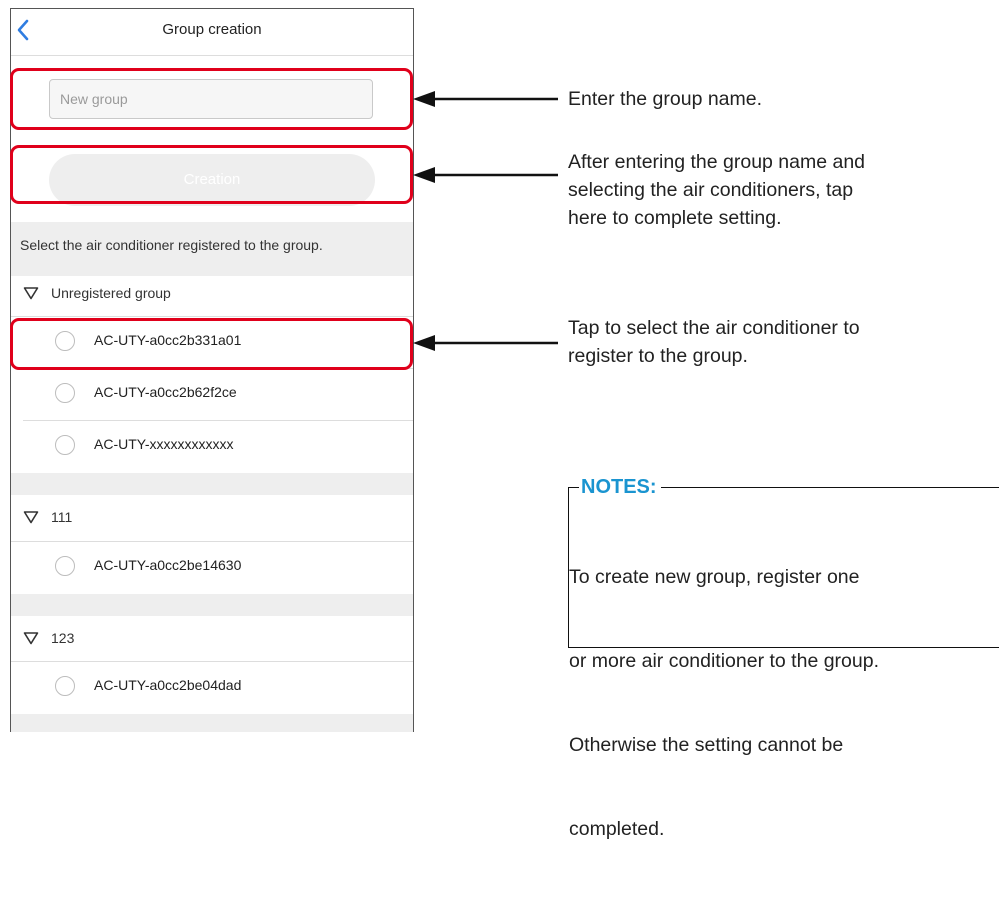 The image size is (999, 899). I want to click on callout-line: Tap to select the air conditioner to, so click(714, 328).